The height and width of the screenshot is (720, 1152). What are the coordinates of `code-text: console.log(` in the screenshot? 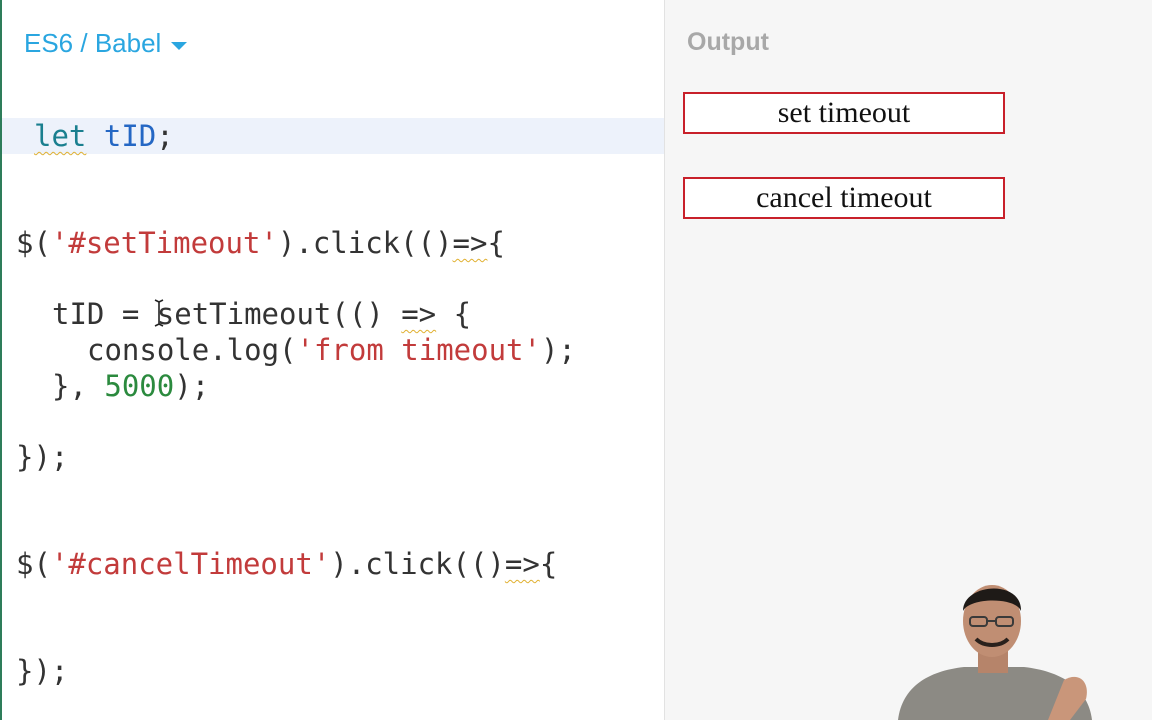 It's located at (192, 350).